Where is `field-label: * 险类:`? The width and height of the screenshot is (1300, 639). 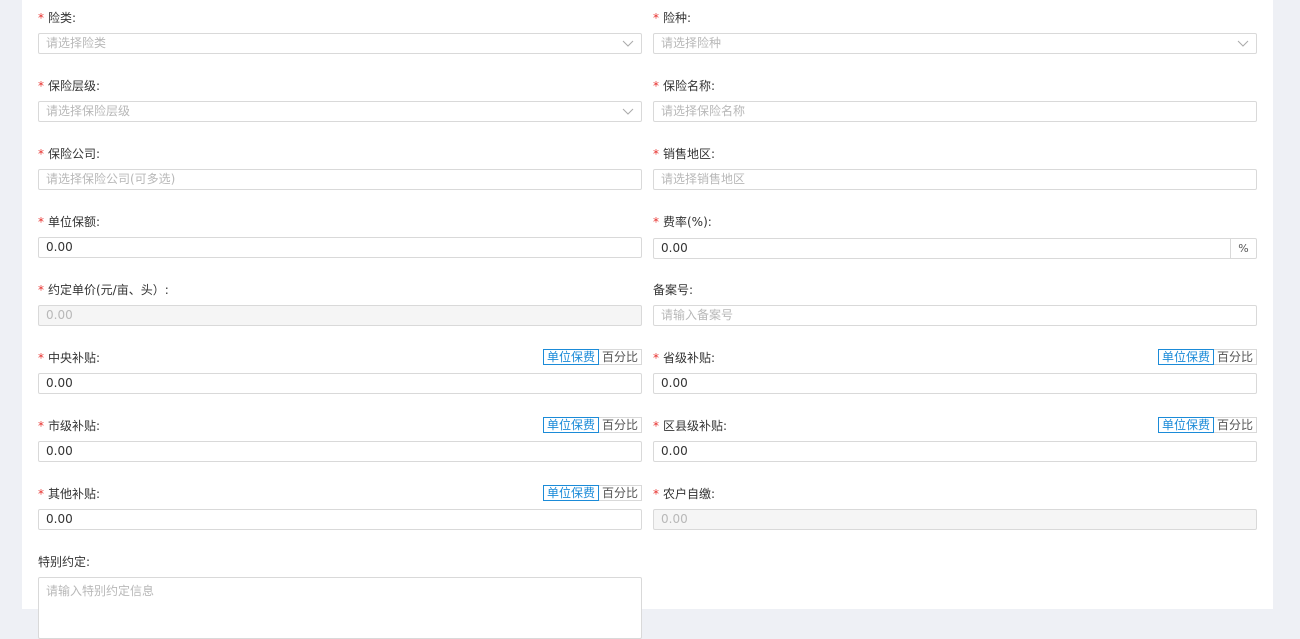 field-label: * 险类: is located at coordinates (57, 18).